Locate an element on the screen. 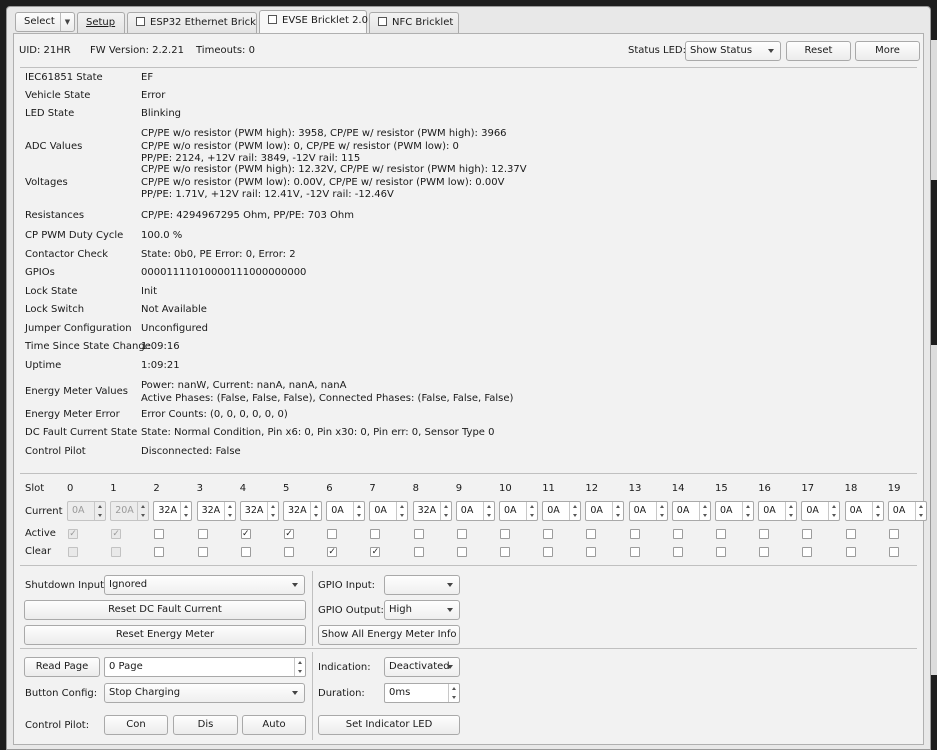 The height and width of the screenshot is (750, 937). reset-button: Reset is located at coordinates (818, 51).